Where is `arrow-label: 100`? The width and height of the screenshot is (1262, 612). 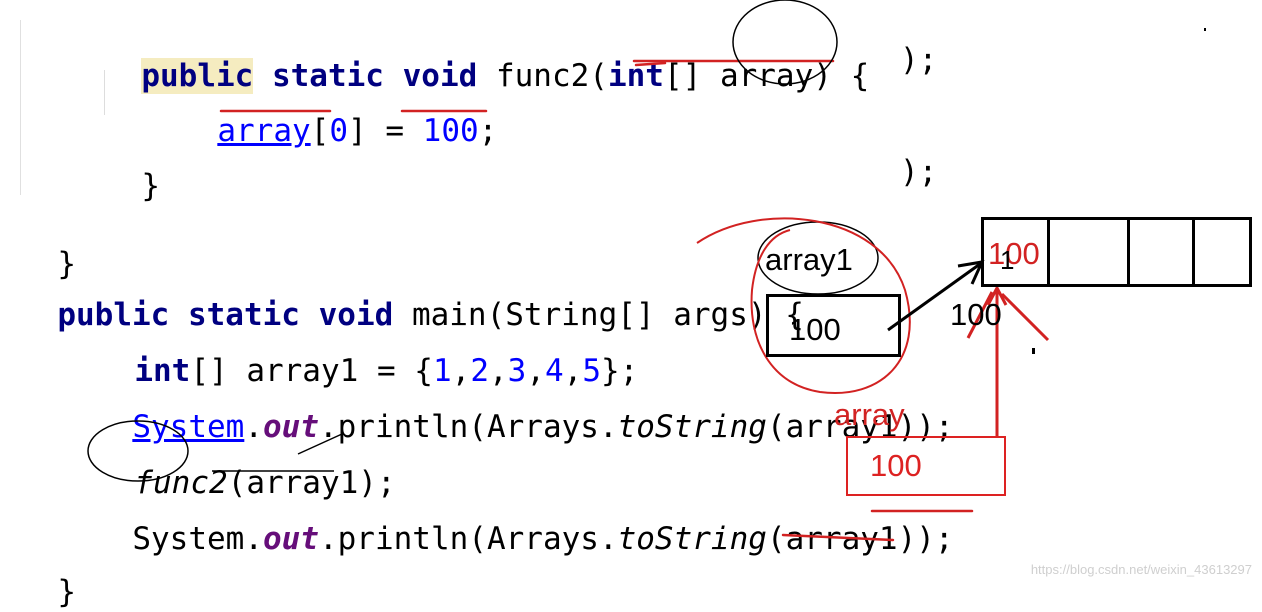
arrow-label: 100 is located at coordinates (976, 314).